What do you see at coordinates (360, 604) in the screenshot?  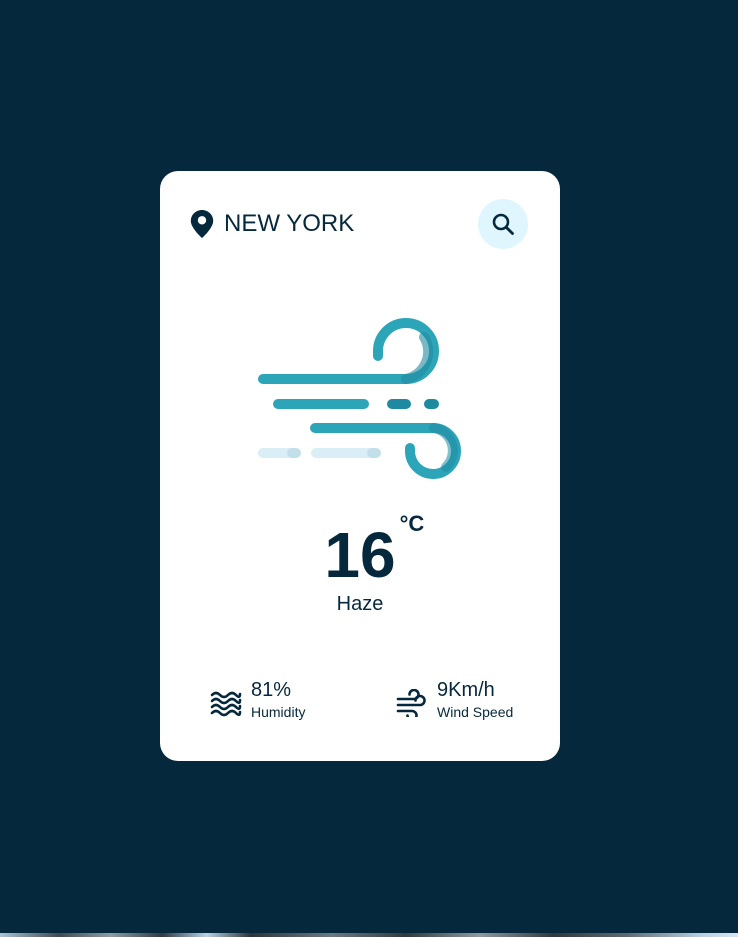 I see `weather-description: Haze` at bounding box center [360, 604].